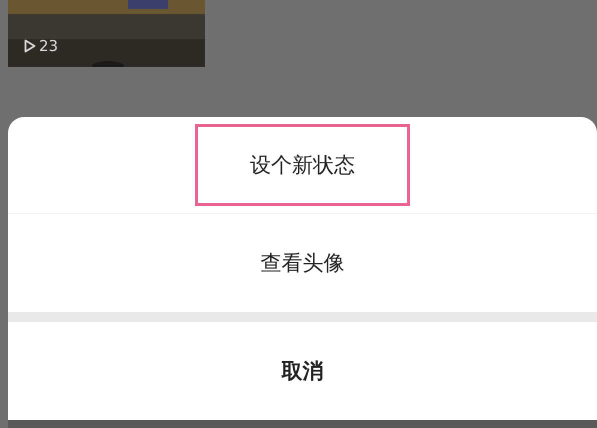 Image resolution: width=597 pixels, height=428 pixels. What do you see at coordinates (48, 46) in the screenshot?
I see `play-count: 23` at bounding box center [48, 46].